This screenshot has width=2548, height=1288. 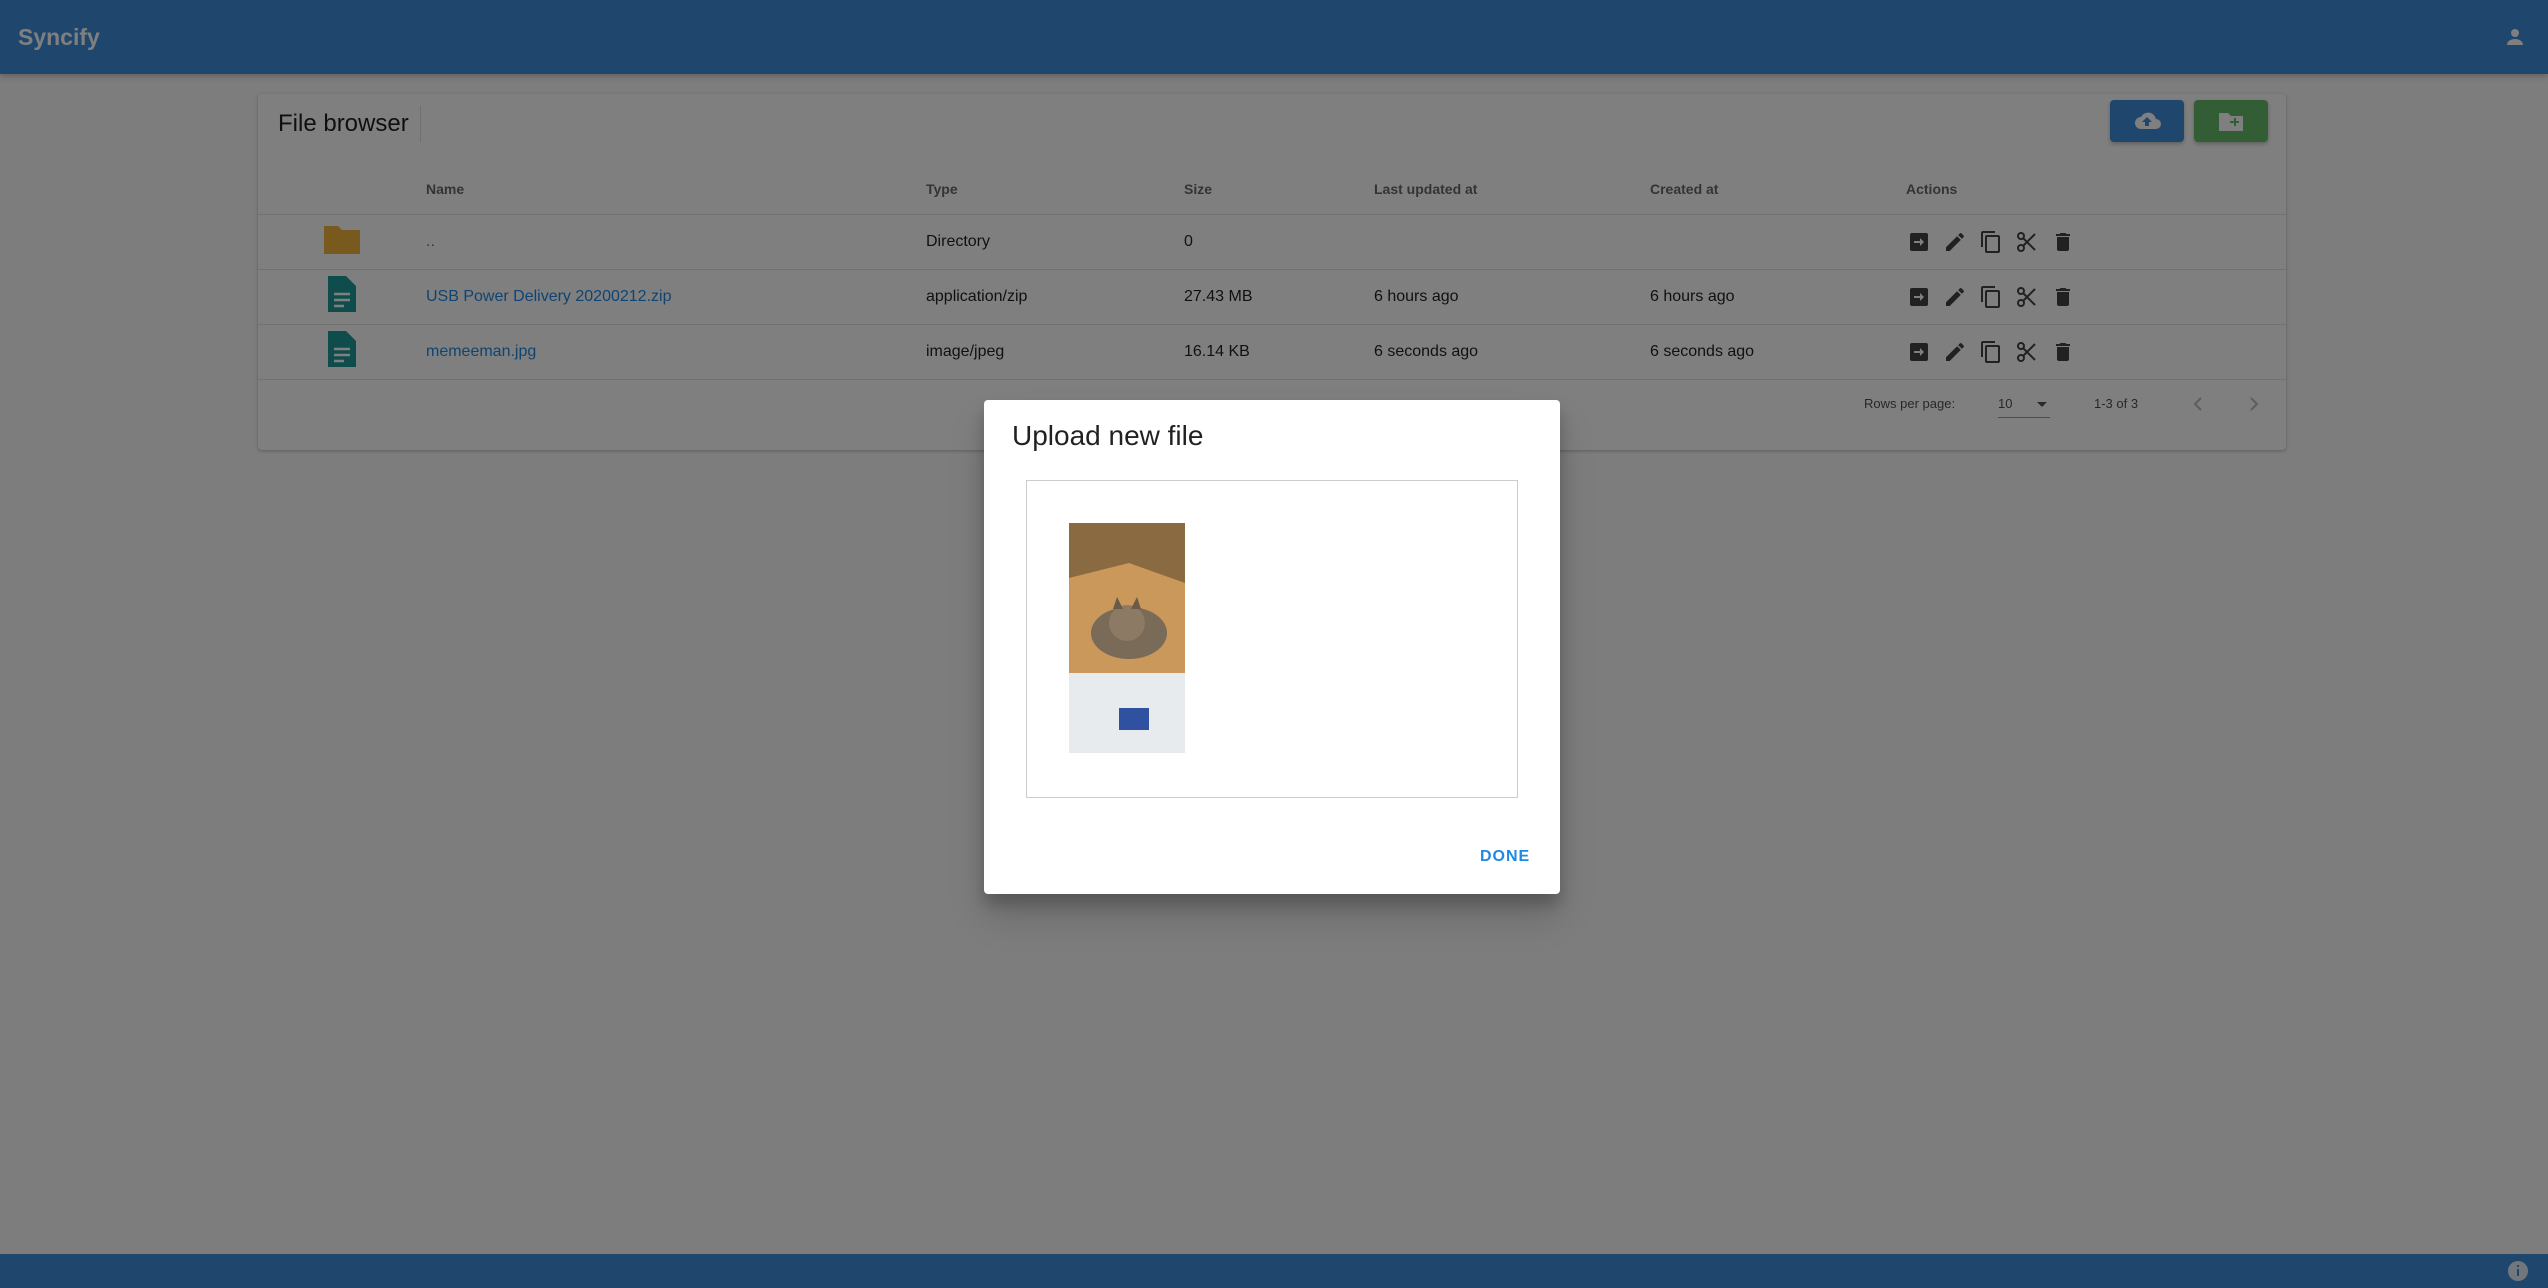 I want to click on upload-dialog: Upload new file DONE, so click(x=1272, y=647).